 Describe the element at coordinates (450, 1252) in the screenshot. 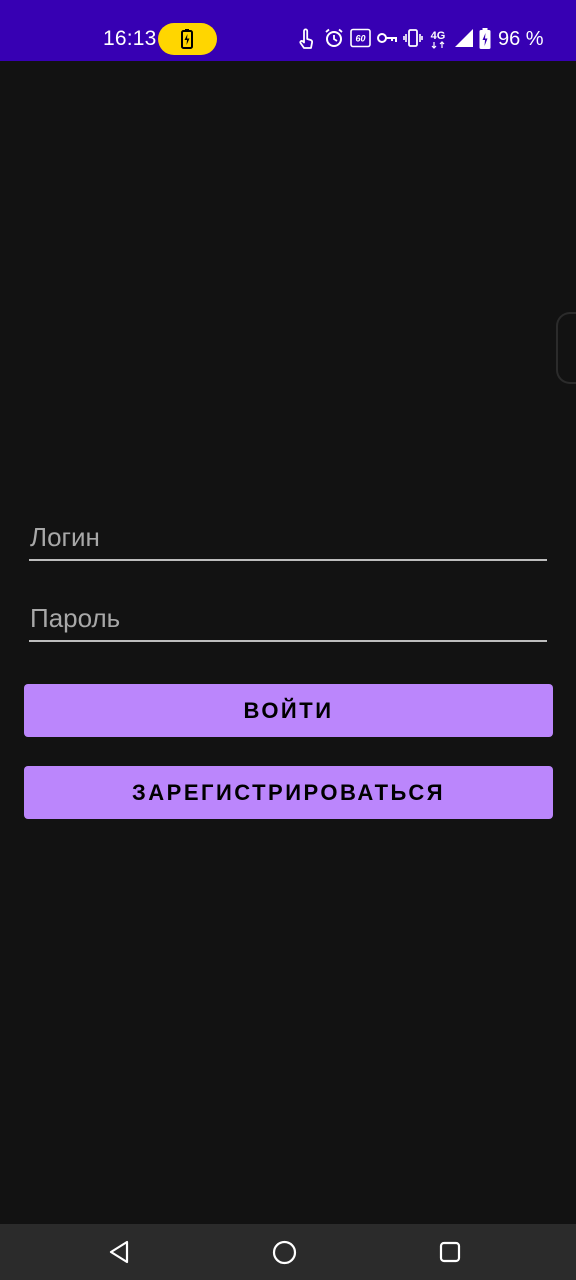

I see `recents-icon` at that location.